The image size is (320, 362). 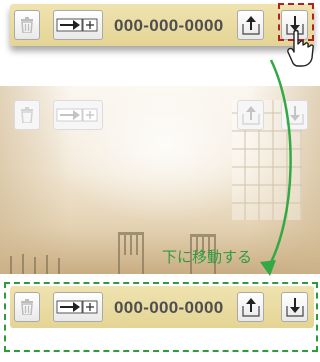 What do you see at coordinates (300, 48) in the screenshot?
I see `hand-cursor-icon` at bounding box center [300, 48].